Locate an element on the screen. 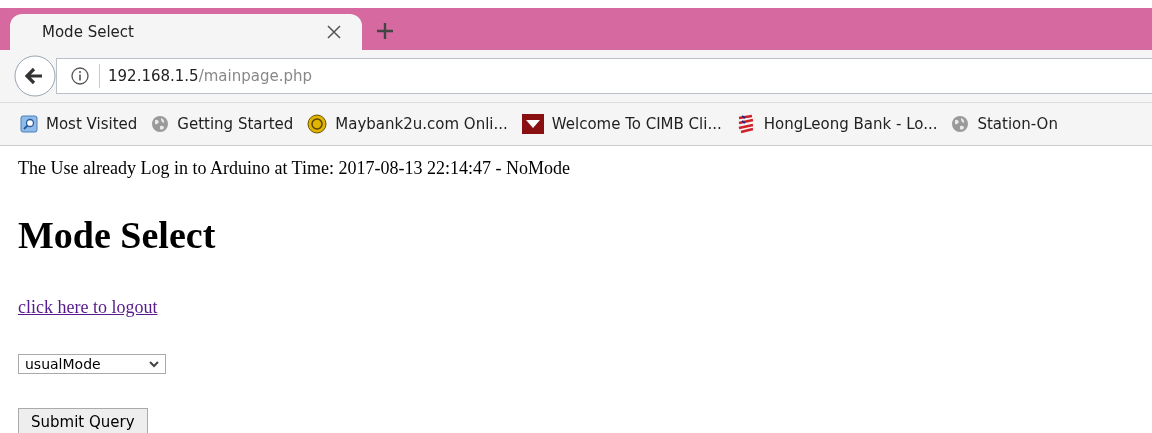 This screenshot has height=433, width=1152. address-bar: 192.168.1.5/mainpage.php is located at coordinates (604, 76).